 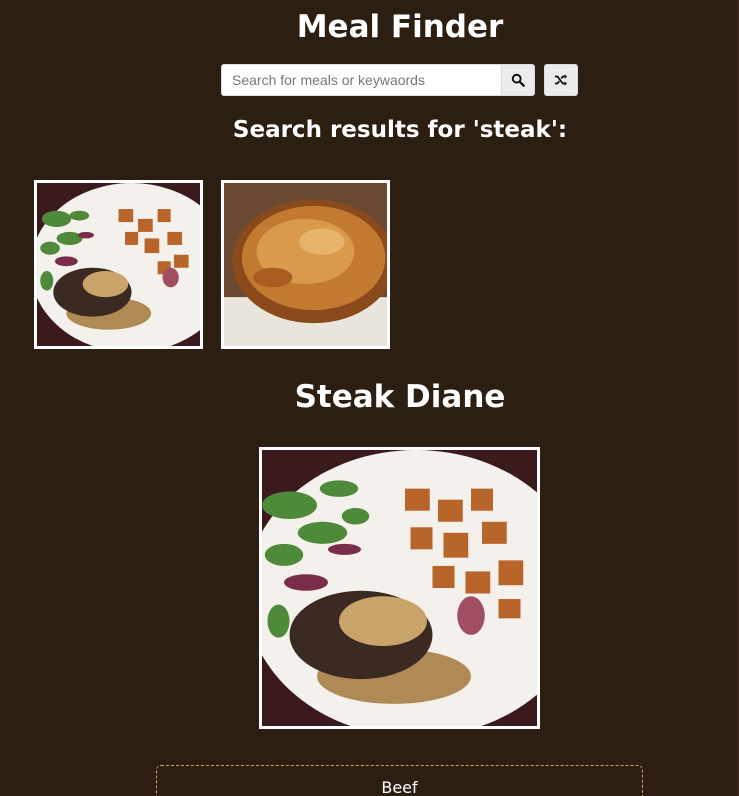 I want to click on meal-detail-image, so click(x=399, y=588).